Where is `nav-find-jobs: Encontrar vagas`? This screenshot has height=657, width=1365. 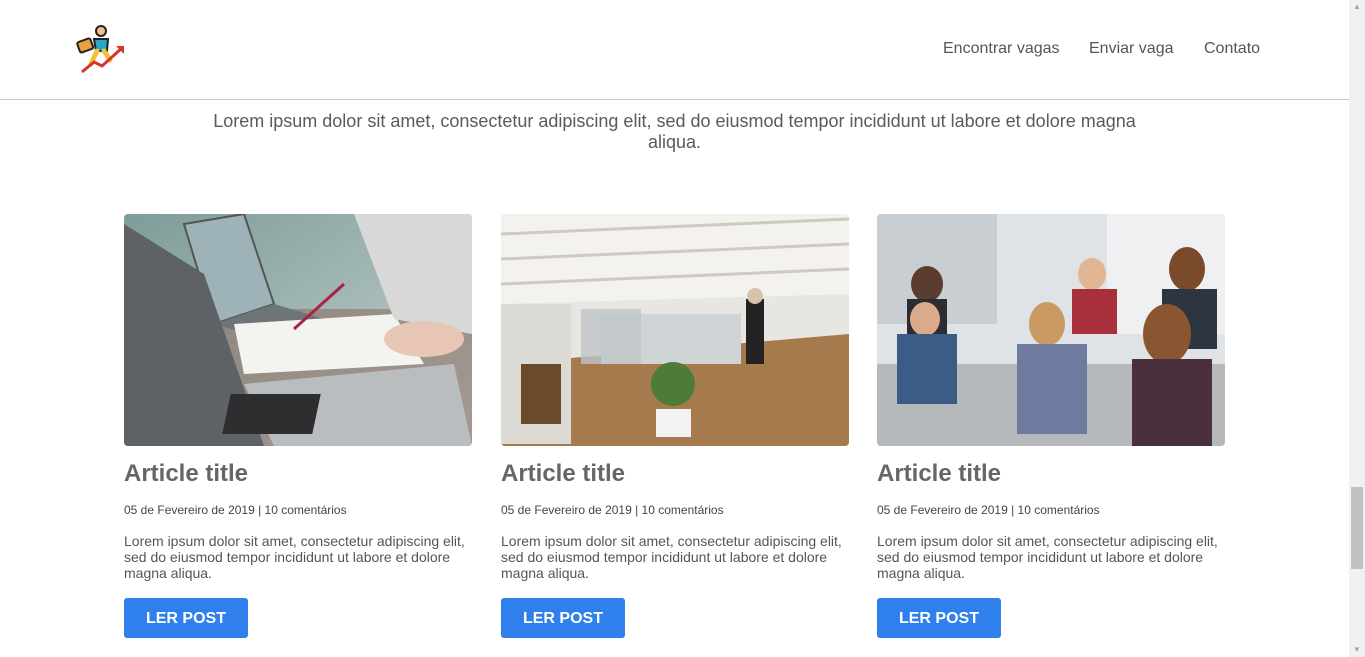
nav-find-jobs: Encontrar vagas is located at coordinates (1001, 49).